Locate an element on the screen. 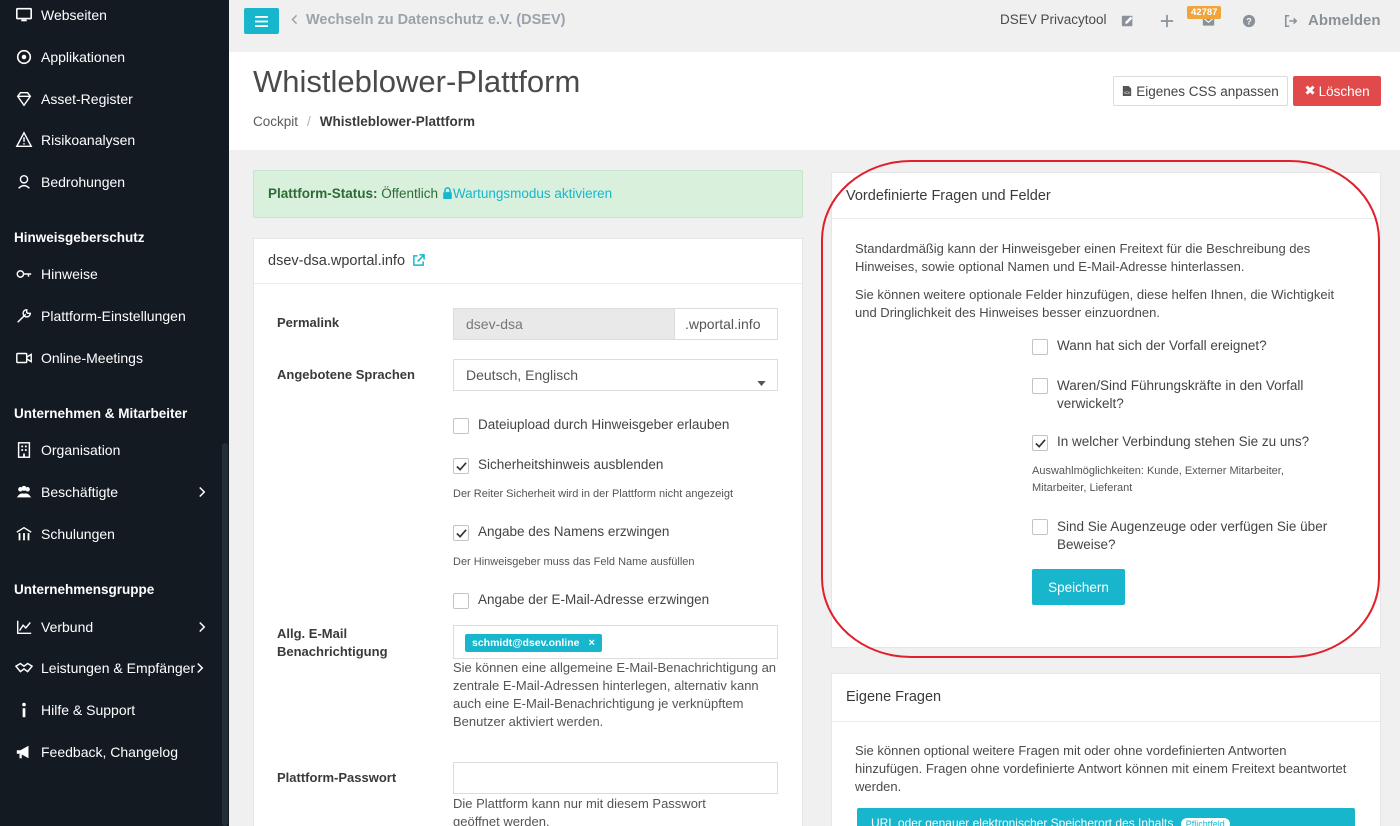 Image resolution: width=1400 pixels, height=826 pixels. sidebar-item-webseiten: Webseiten is located at coordinates (114, 15).